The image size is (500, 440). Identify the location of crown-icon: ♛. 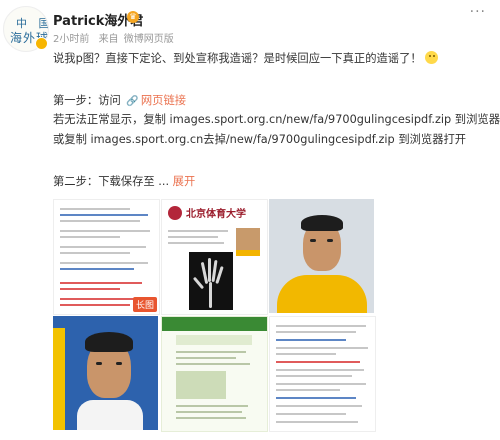
(133, 17).